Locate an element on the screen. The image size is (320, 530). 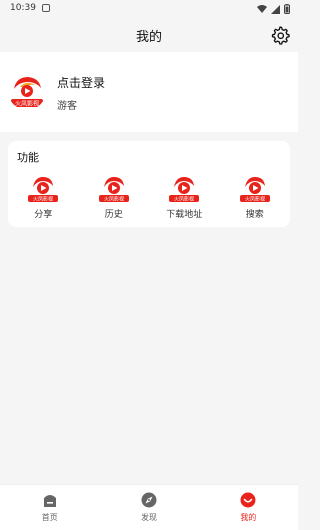
nav-discover: 发现 is located at coordinates (148, 507).